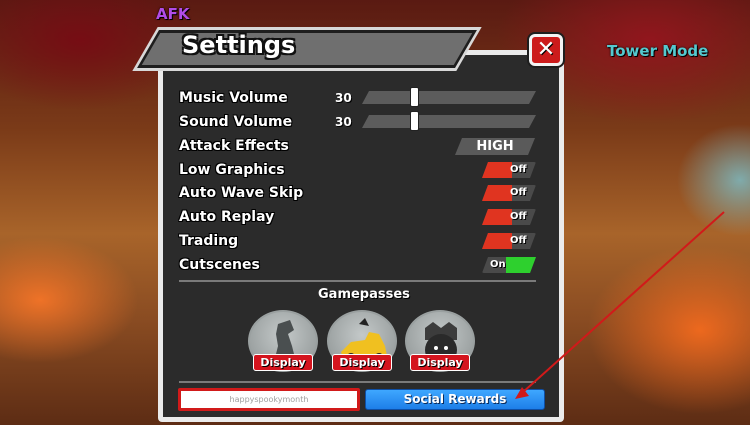 Image resolution: width=750 pixels, height=425 pixels. What do you see at coordinates (449, 121) in the screenshot?
I see `sound-volume-slider` at bounding box center [449, 121].